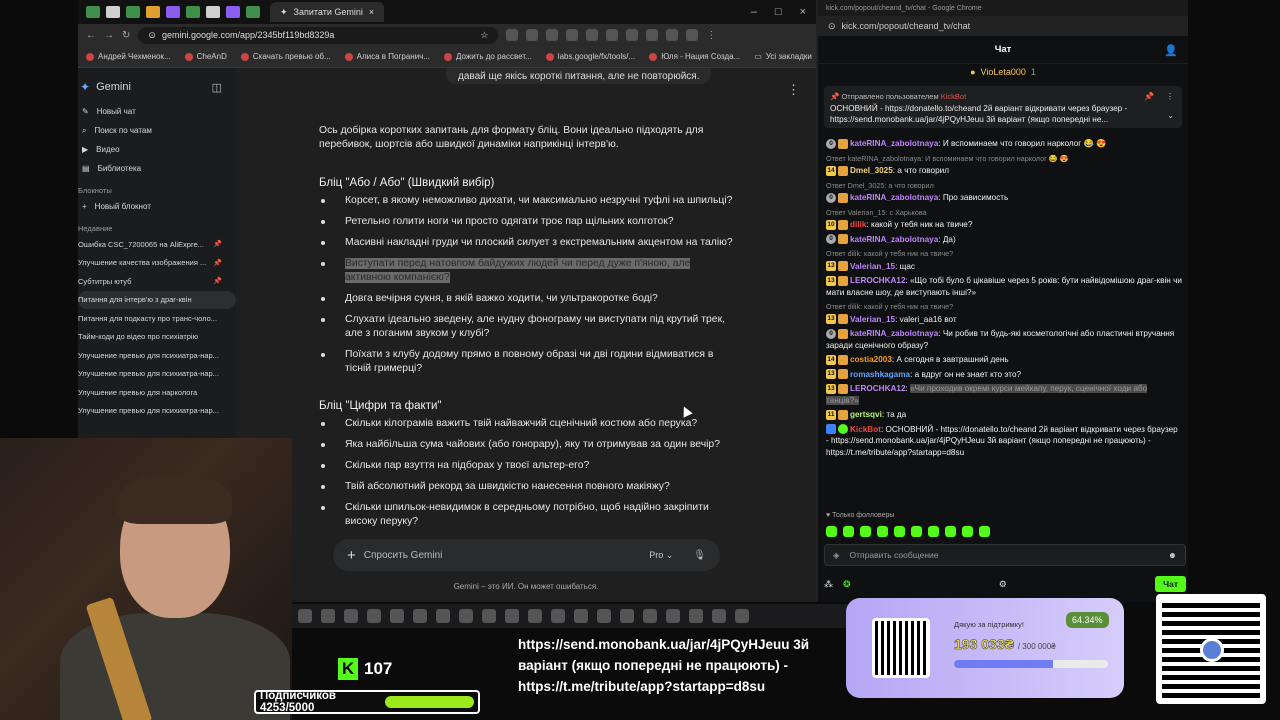  Describe the element at coordinates (661, 555) in the screenshot. I see `model-selector: Pro ⌄` at that location.